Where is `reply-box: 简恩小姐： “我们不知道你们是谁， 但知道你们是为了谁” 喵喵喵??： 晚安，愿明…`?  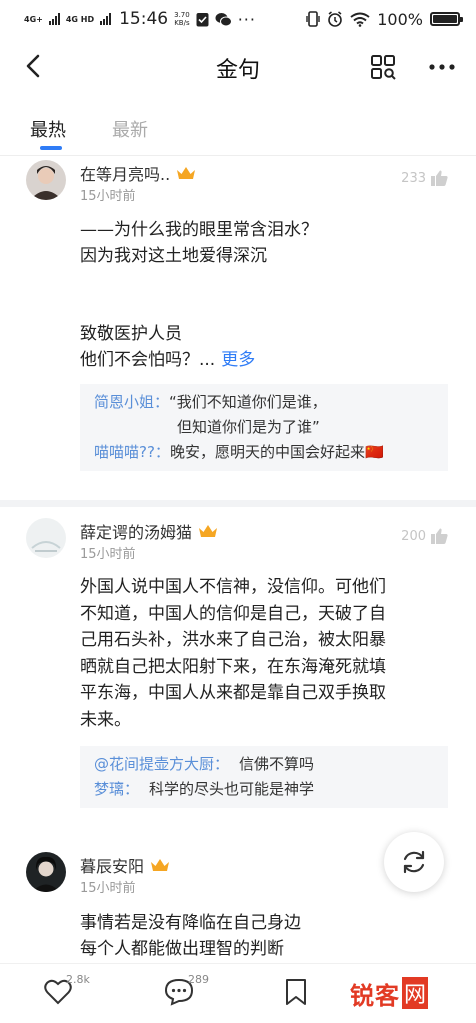
reply-box: 简恩小姐： “我们不知道你们是谁， 但知道你们是为了谁” 喵喵喵??： 晚安，愿明… is located at coordinates (264, 427).